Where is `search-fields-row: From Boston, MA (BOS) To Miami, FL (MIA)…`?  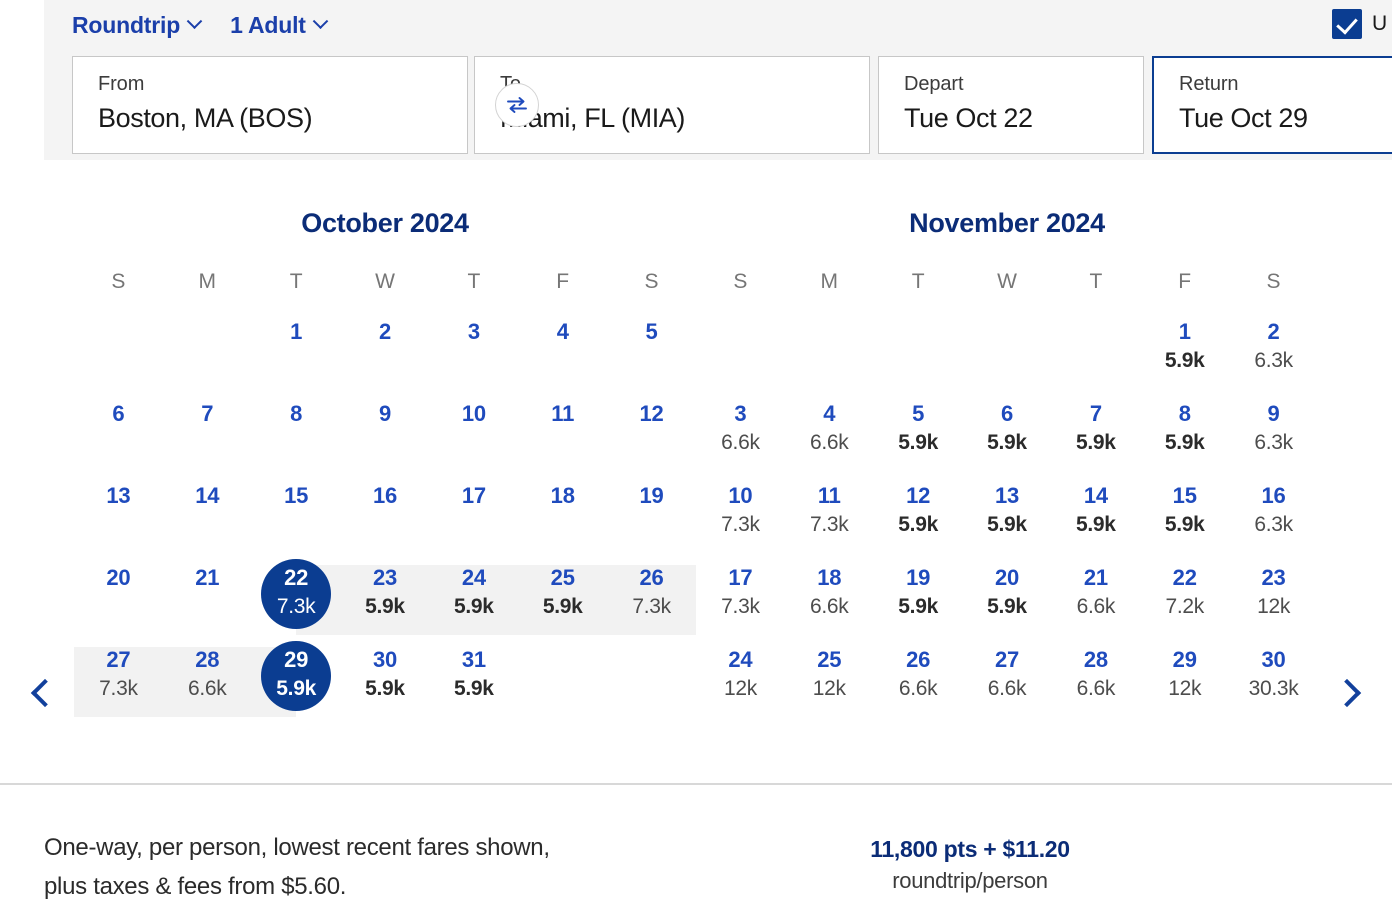 search-fields-row: From Boston, MA (BOS) To Miami, FL (MIA)… is located at coordinates (732, 105).